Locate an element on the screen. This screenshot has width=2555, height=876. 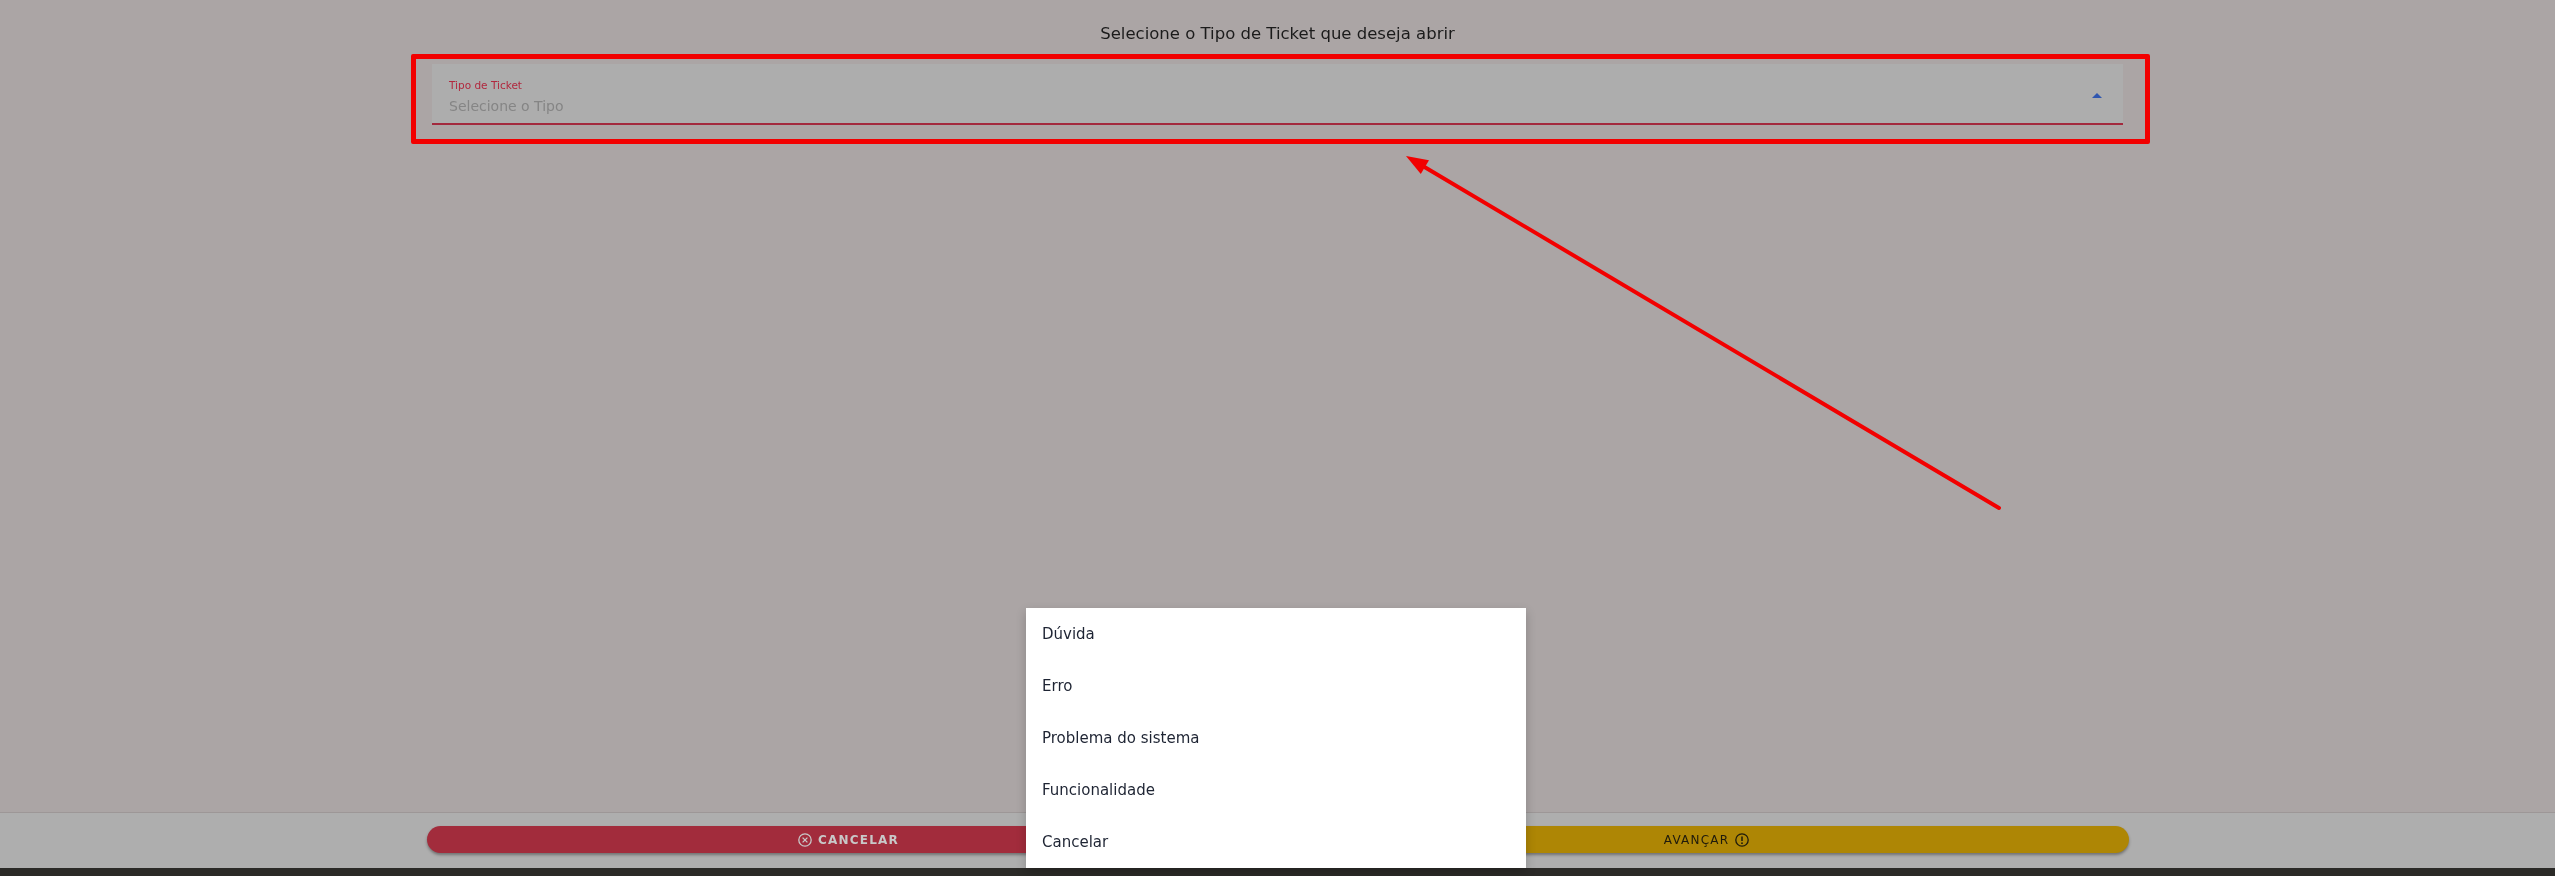
dropdown-option: Erro is located at coordinates (1276, 686).